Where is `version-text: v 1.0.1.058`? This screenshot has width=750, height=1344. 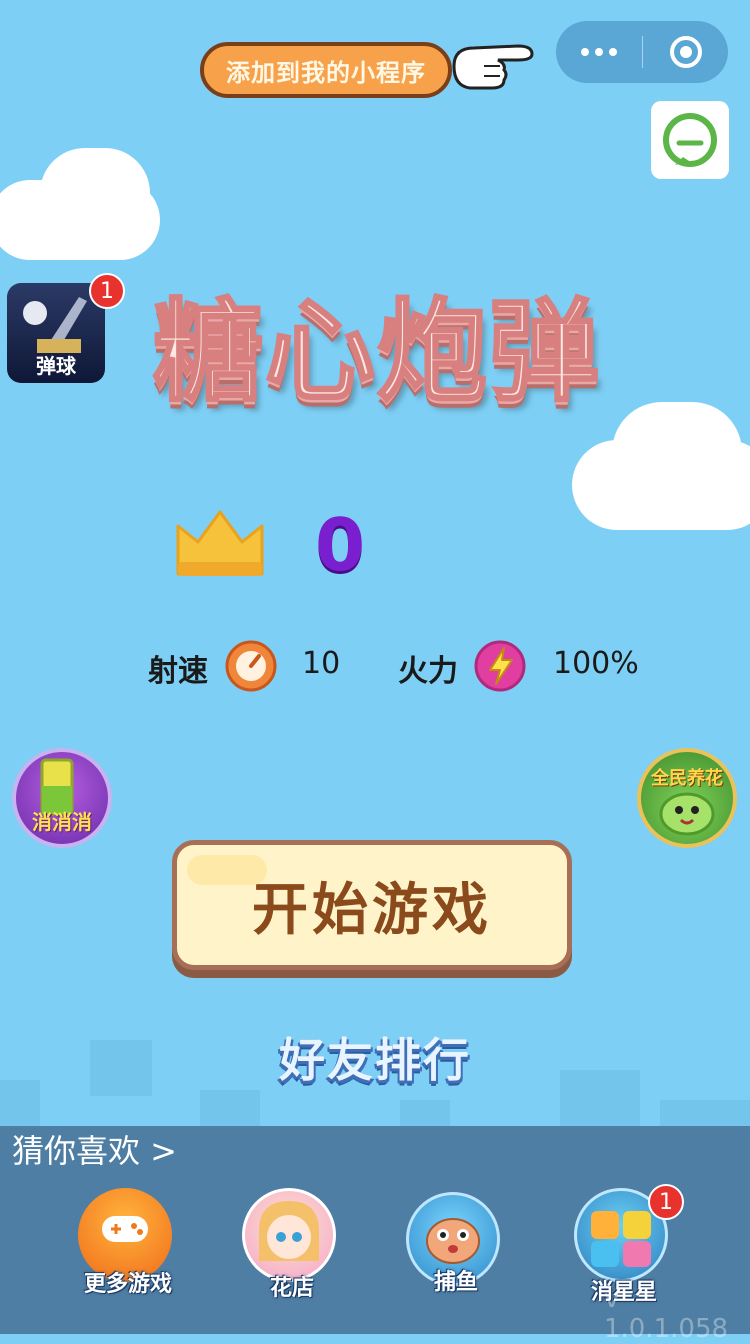 version-text: v 1.0.1.058 is located at coordinates (666, 1314).